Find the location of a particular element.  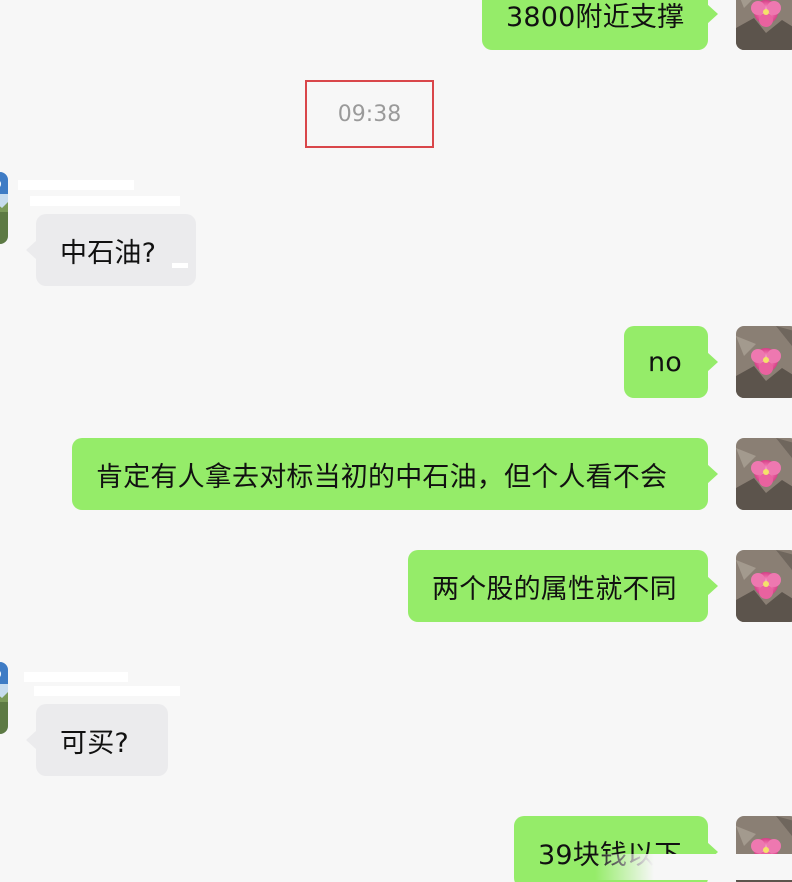

timestamp-text: 09:38 is located at coordinates (369, 114).